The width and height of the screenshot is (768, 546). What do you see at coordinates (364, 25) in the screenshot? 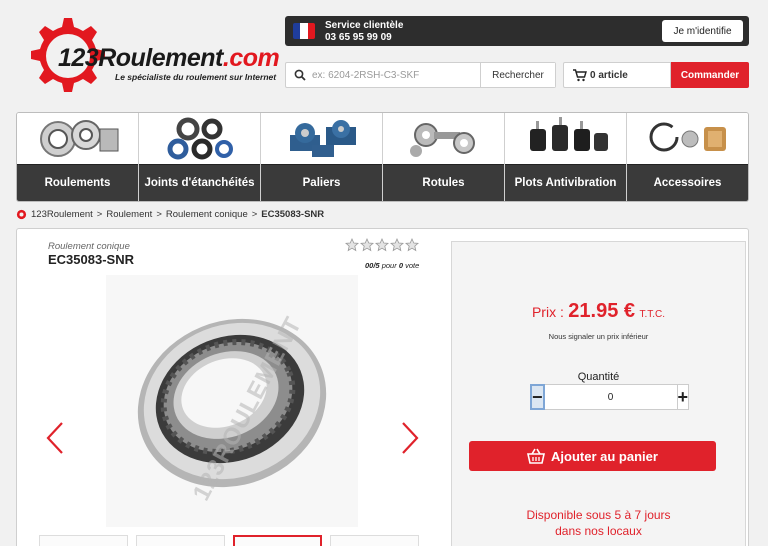
I see `service-title: Service clientèle` at bounding box center [364, 25].